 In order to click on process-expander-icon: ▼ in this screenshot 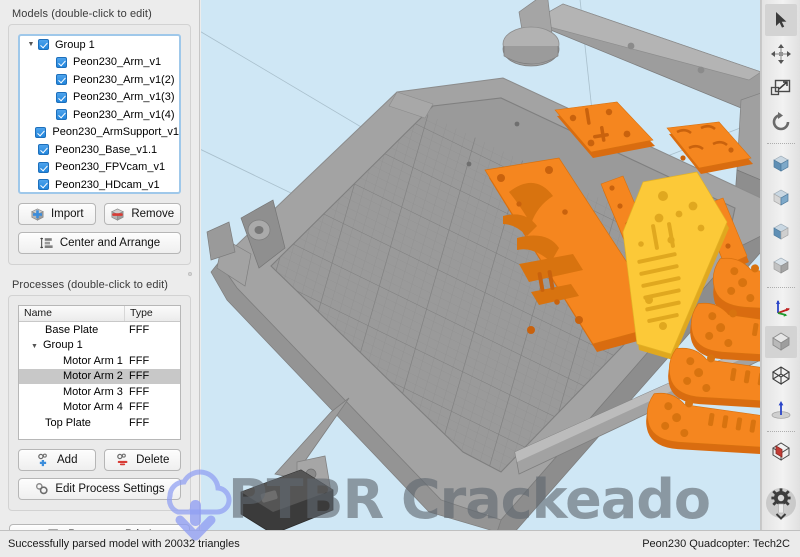, I will do `click(37, 346)`.